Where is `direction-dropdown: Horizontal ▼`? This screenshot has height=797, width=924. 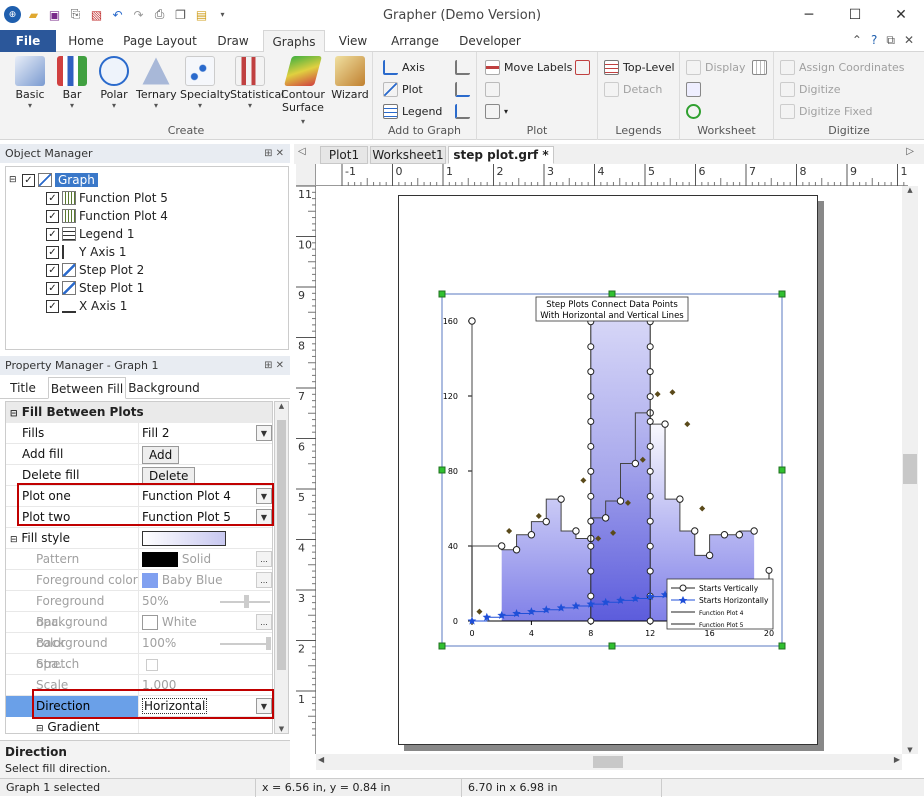
direction-dropdown: Horizontal ▼ is located at coordinates (206, 706).